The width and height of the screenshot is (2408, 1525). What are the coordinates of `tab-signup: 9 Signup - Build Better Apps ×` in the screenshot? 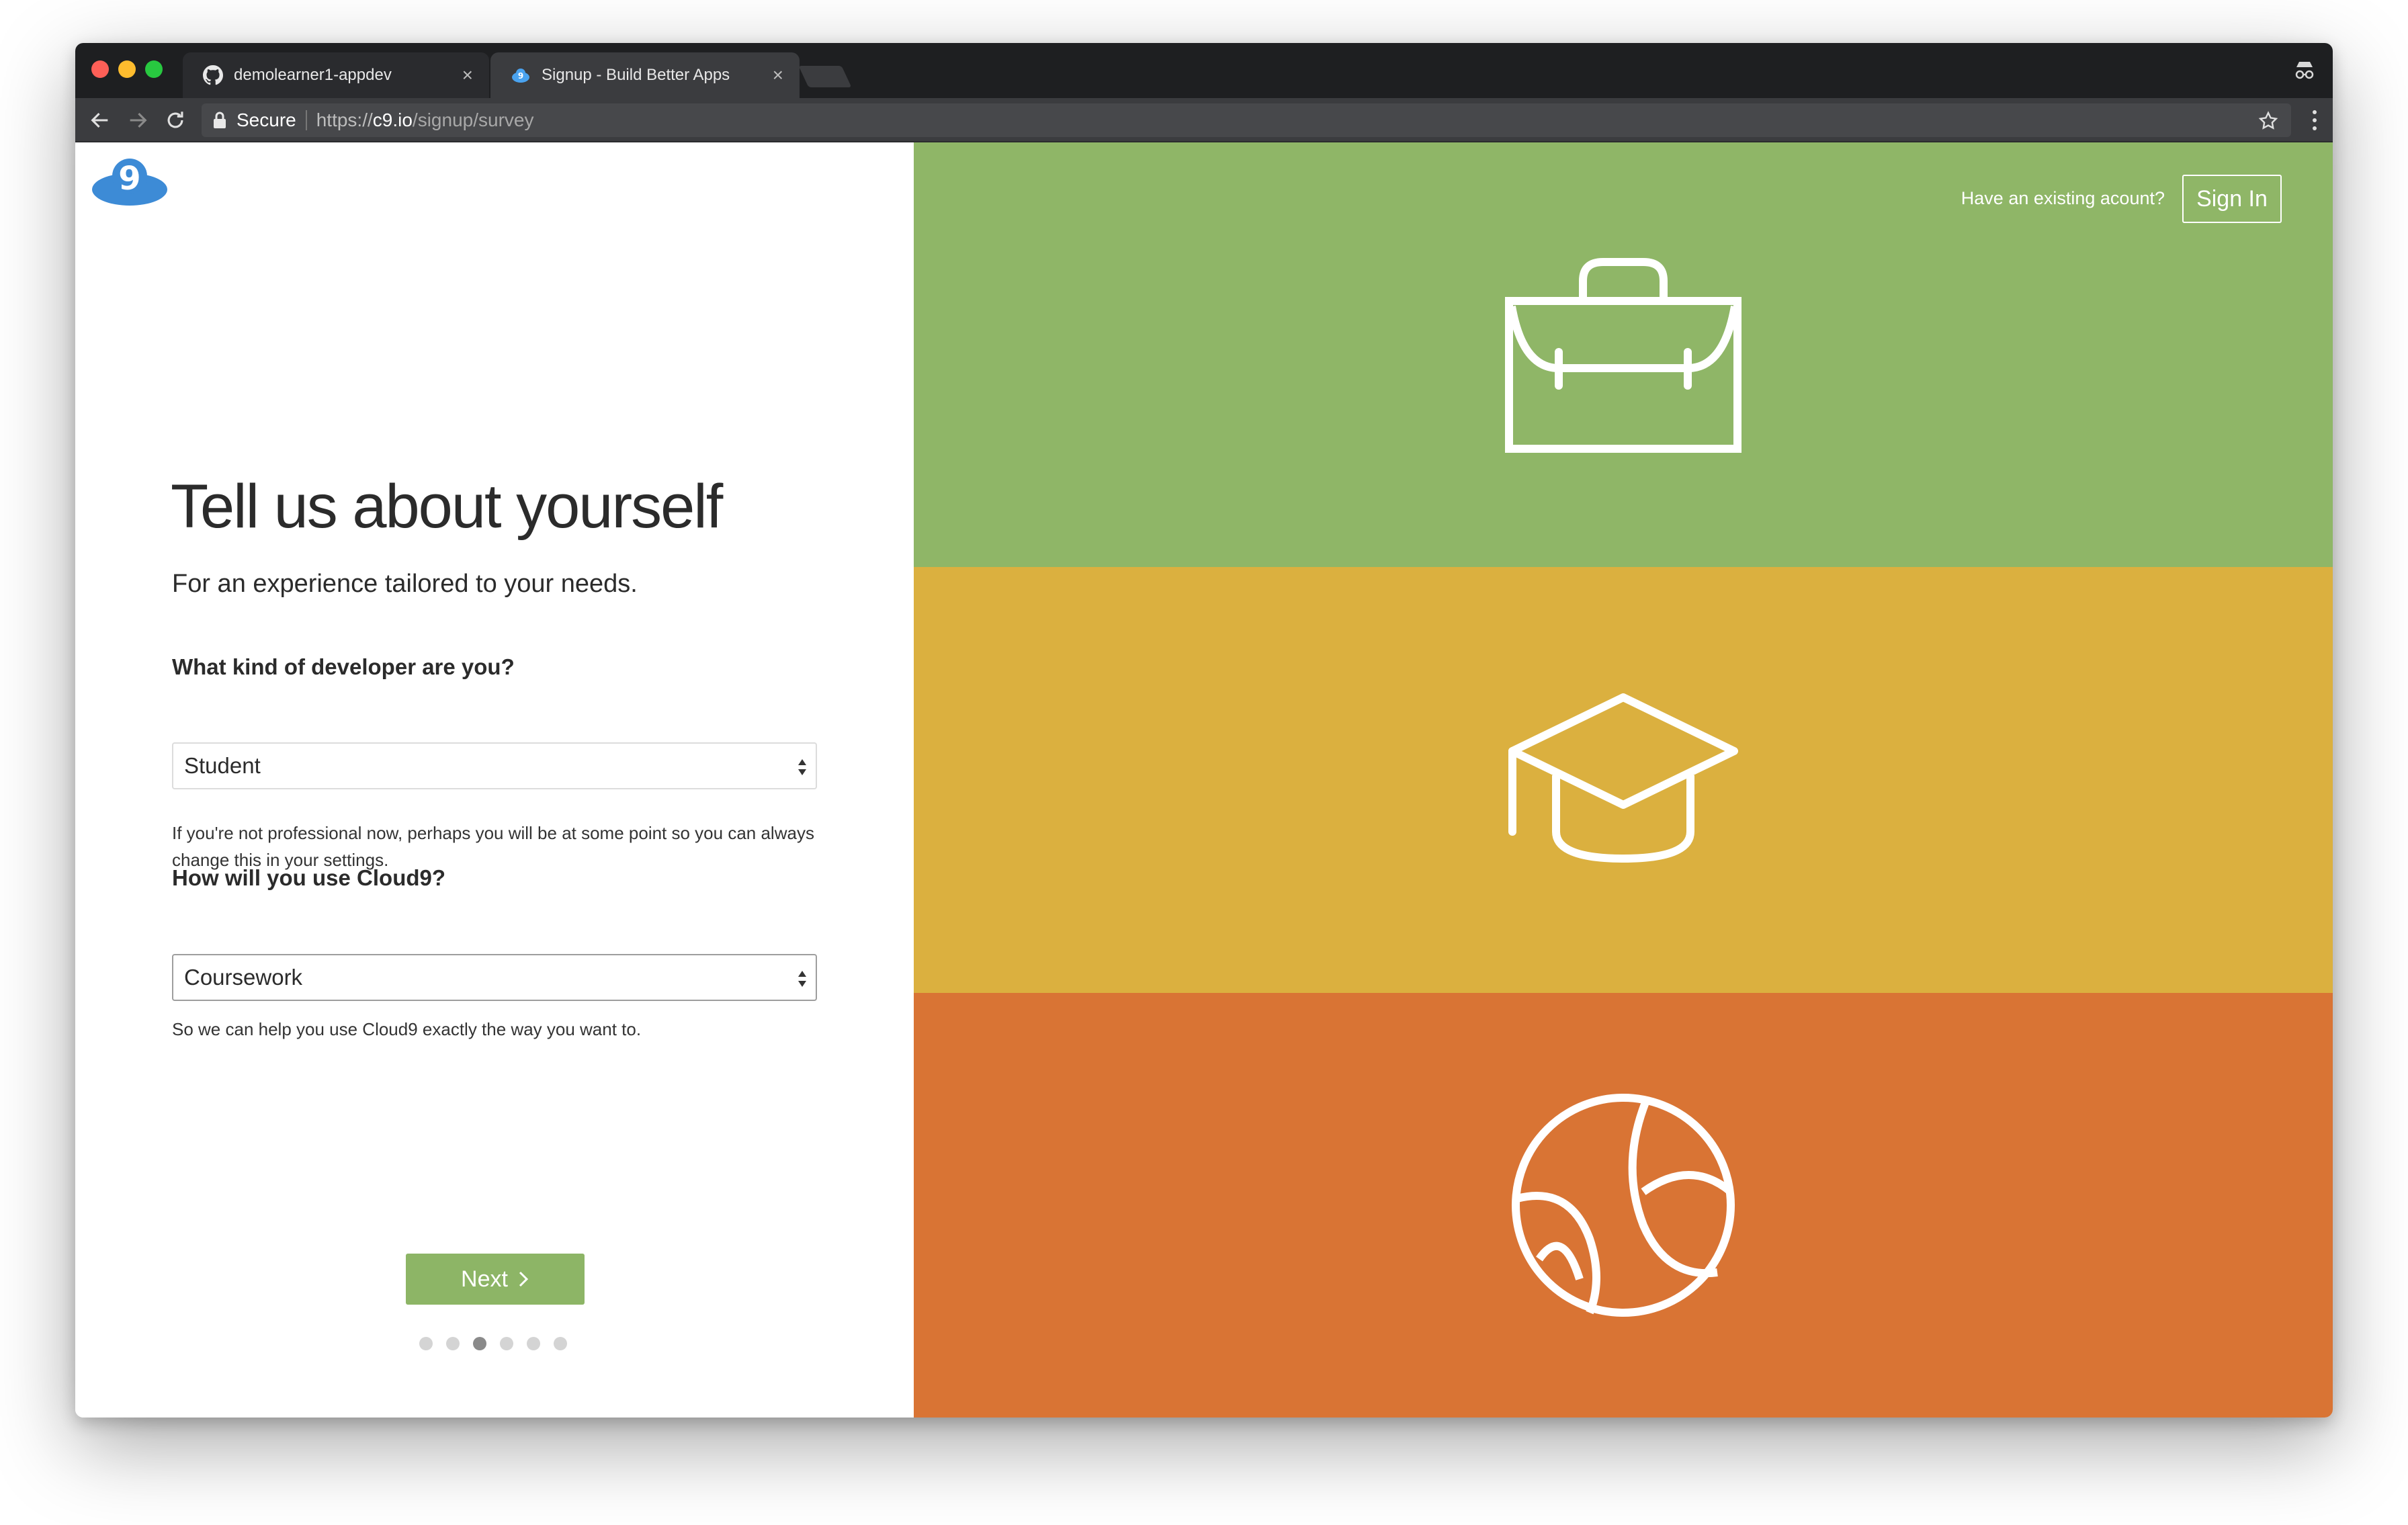 It's located at (645, 75).